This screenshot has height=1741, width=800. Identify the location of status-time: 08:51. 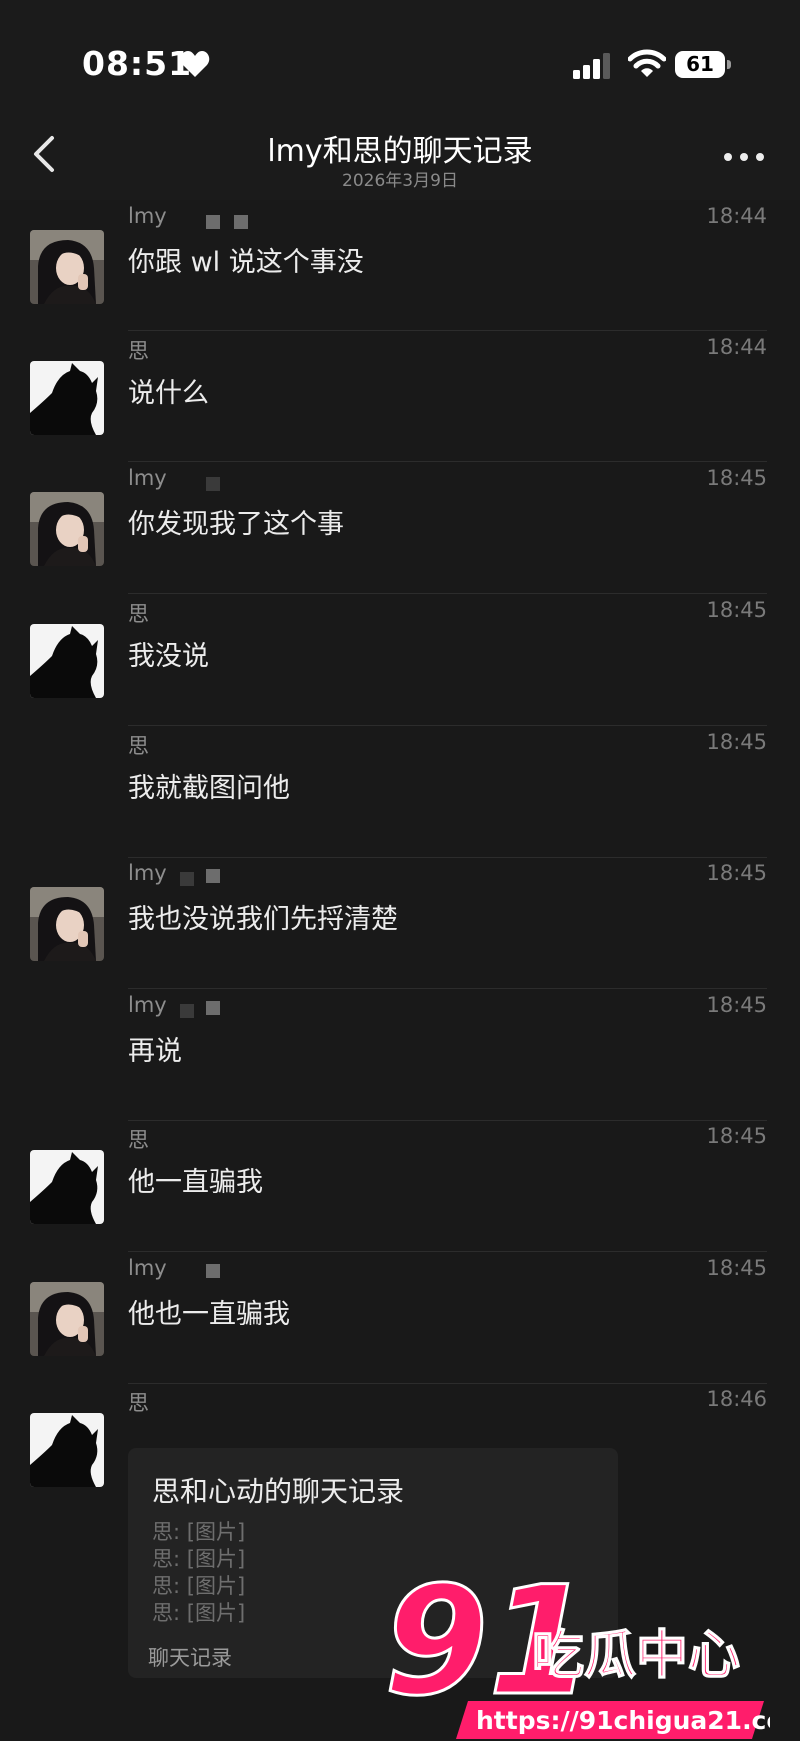
(137, 63).